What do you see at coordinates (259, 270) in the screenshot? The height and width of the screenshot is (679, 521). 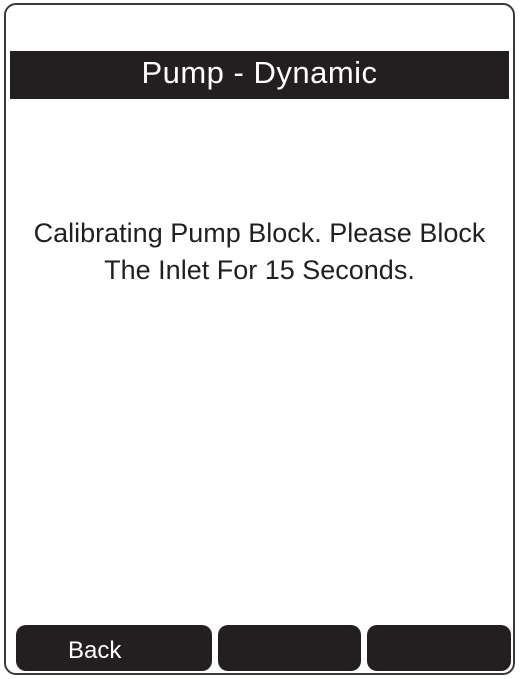 I see `message-line-2: The Inlet For 15 Seconds.` at bounding box center [259, 270].